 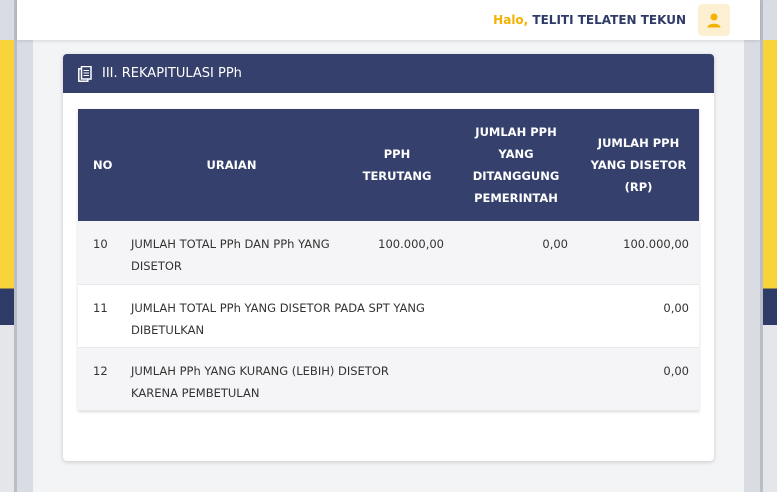 I want to click on user-name: TELITI TELATEN TEKUN, so click(x=609, y=20).